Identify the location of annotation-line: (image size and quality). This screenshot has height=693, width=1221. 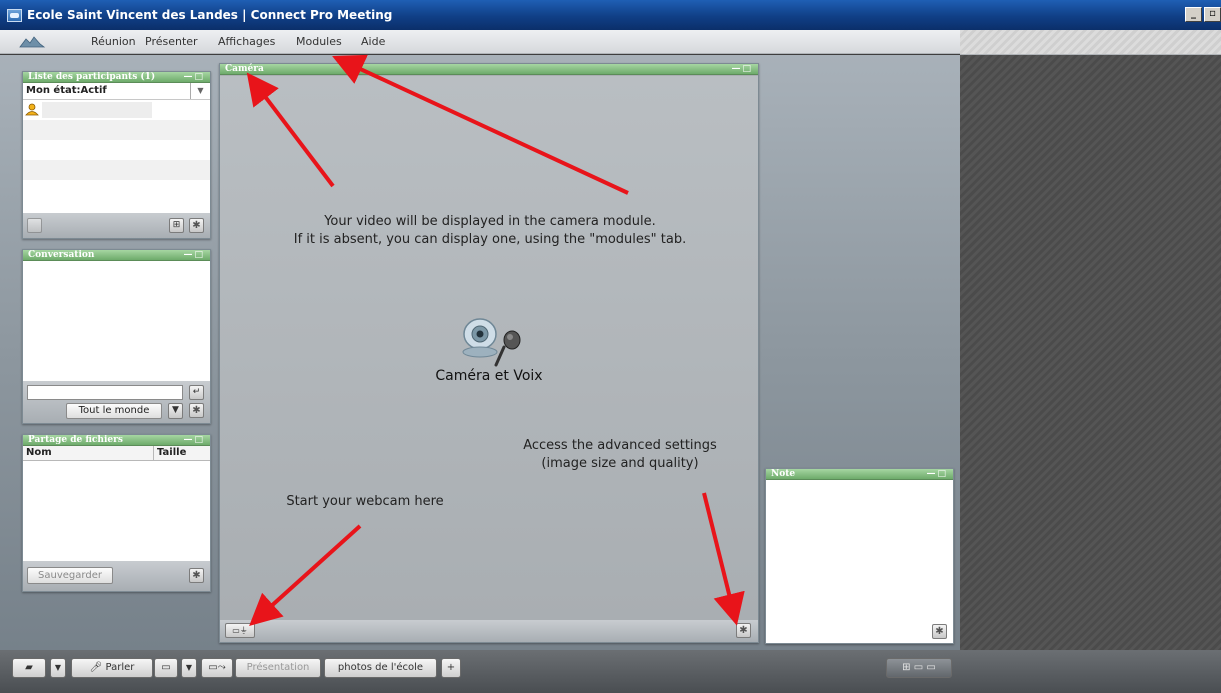
(620, 463).